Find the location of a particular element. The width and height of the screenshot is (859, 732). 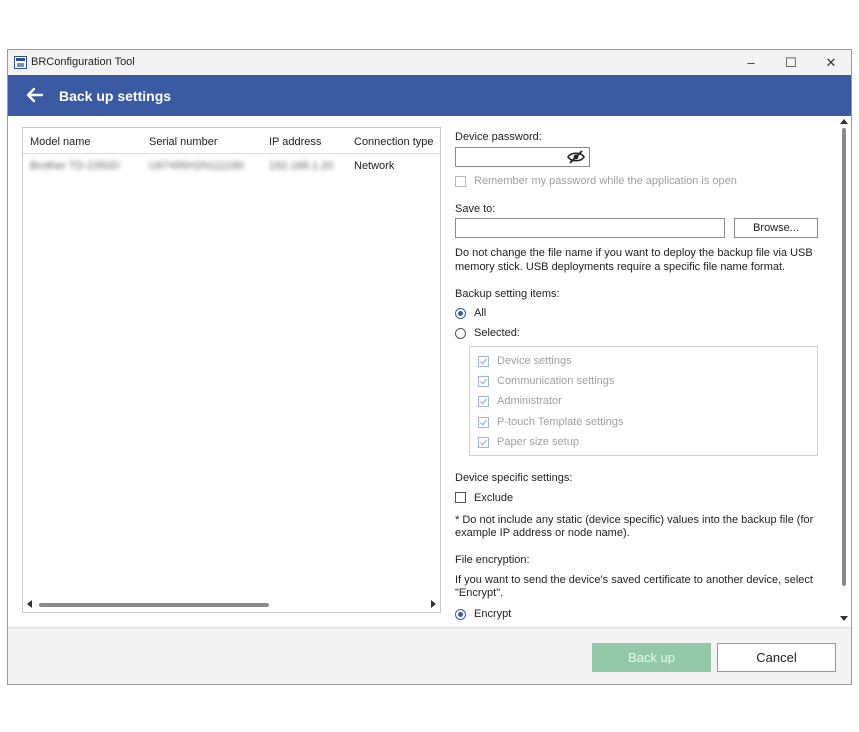

page-title: Back up settings is located at coordinates (115, 96).